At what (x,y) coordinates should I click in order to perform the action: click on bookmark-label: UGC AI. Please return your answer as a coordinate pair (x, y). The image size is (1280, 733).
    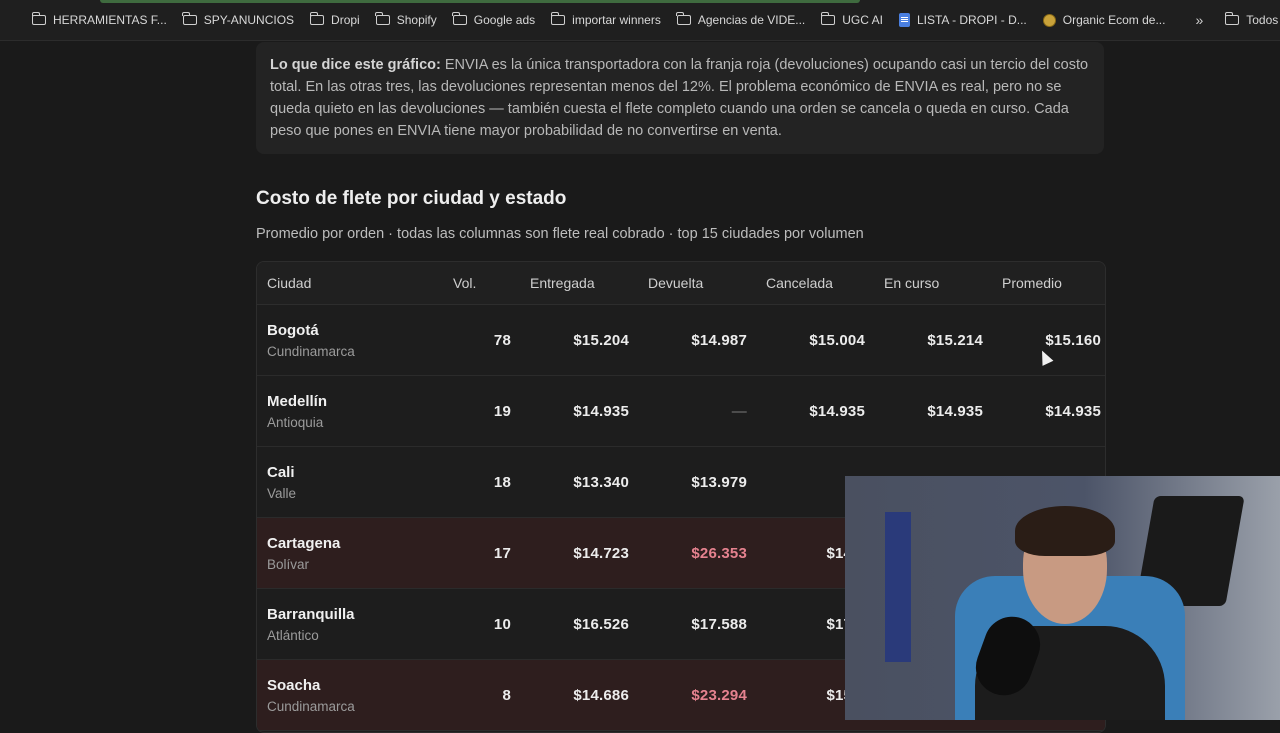
    Looking at the image, I should click on (862, 20).